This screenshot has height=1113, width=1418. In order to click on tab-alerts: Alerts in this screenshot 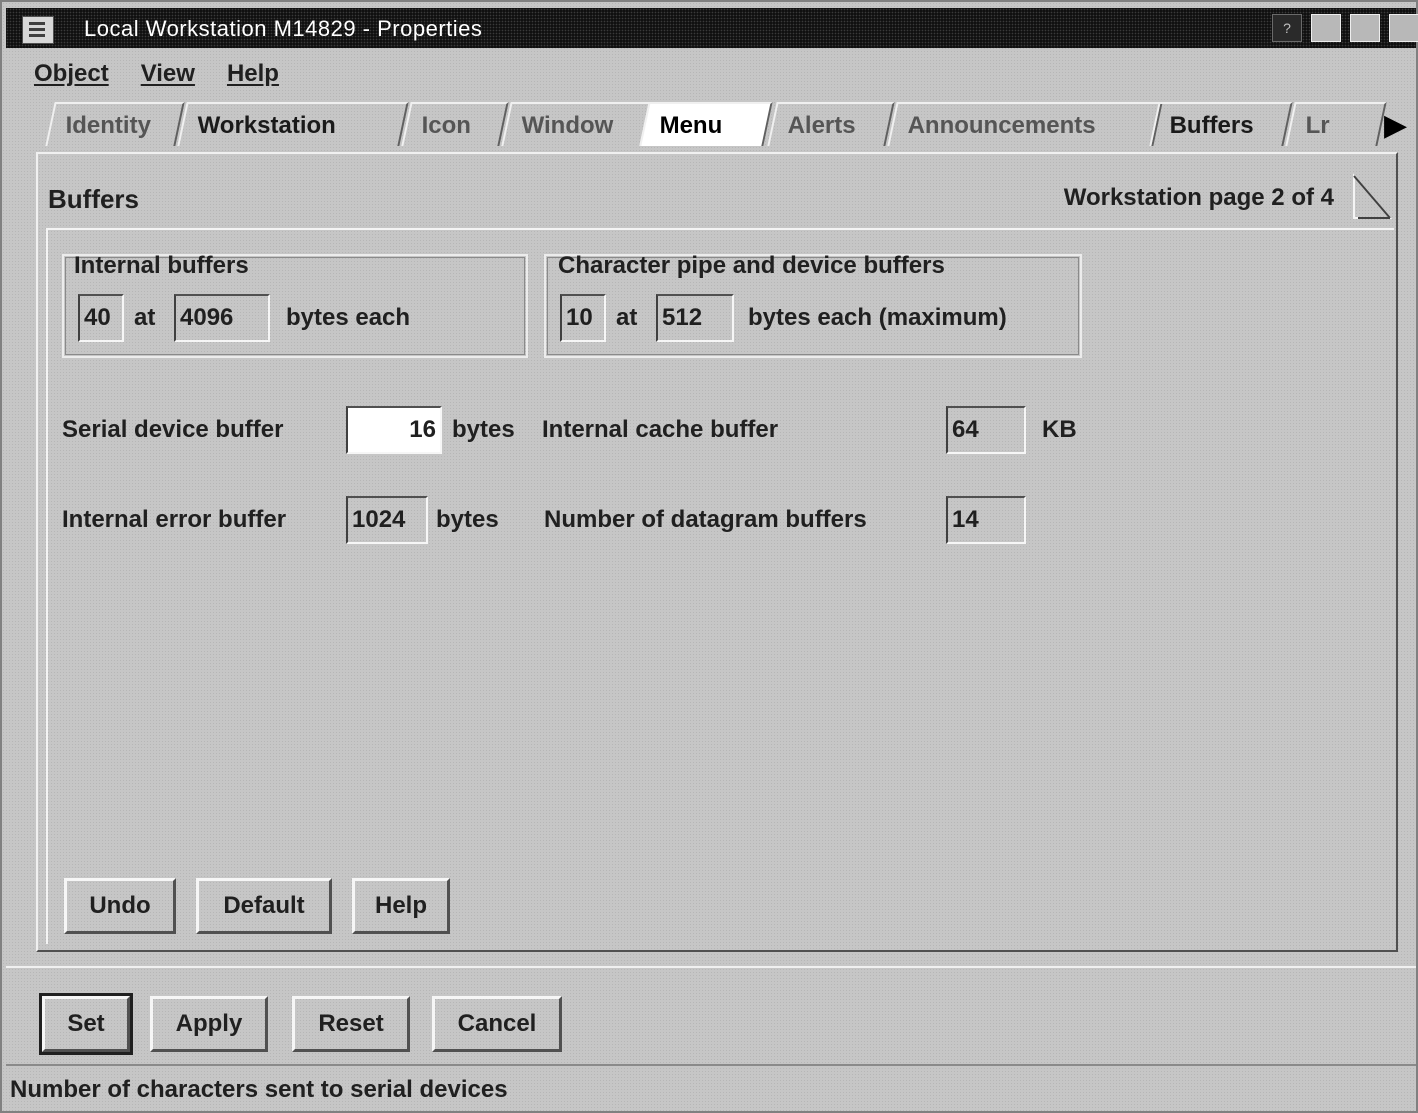, I will do `click(831, 124)`.